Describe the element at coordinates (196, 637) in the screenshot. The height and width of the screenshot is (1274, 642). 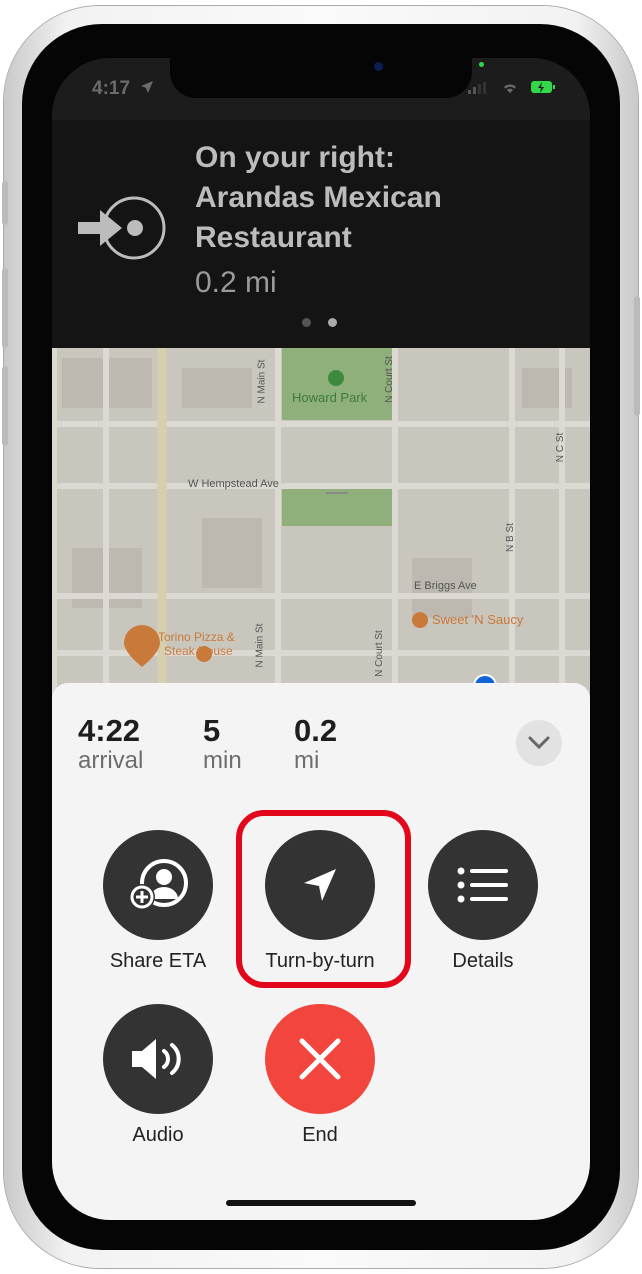
I see `map-poi-torino-1: Torino Pizza &` at that location.